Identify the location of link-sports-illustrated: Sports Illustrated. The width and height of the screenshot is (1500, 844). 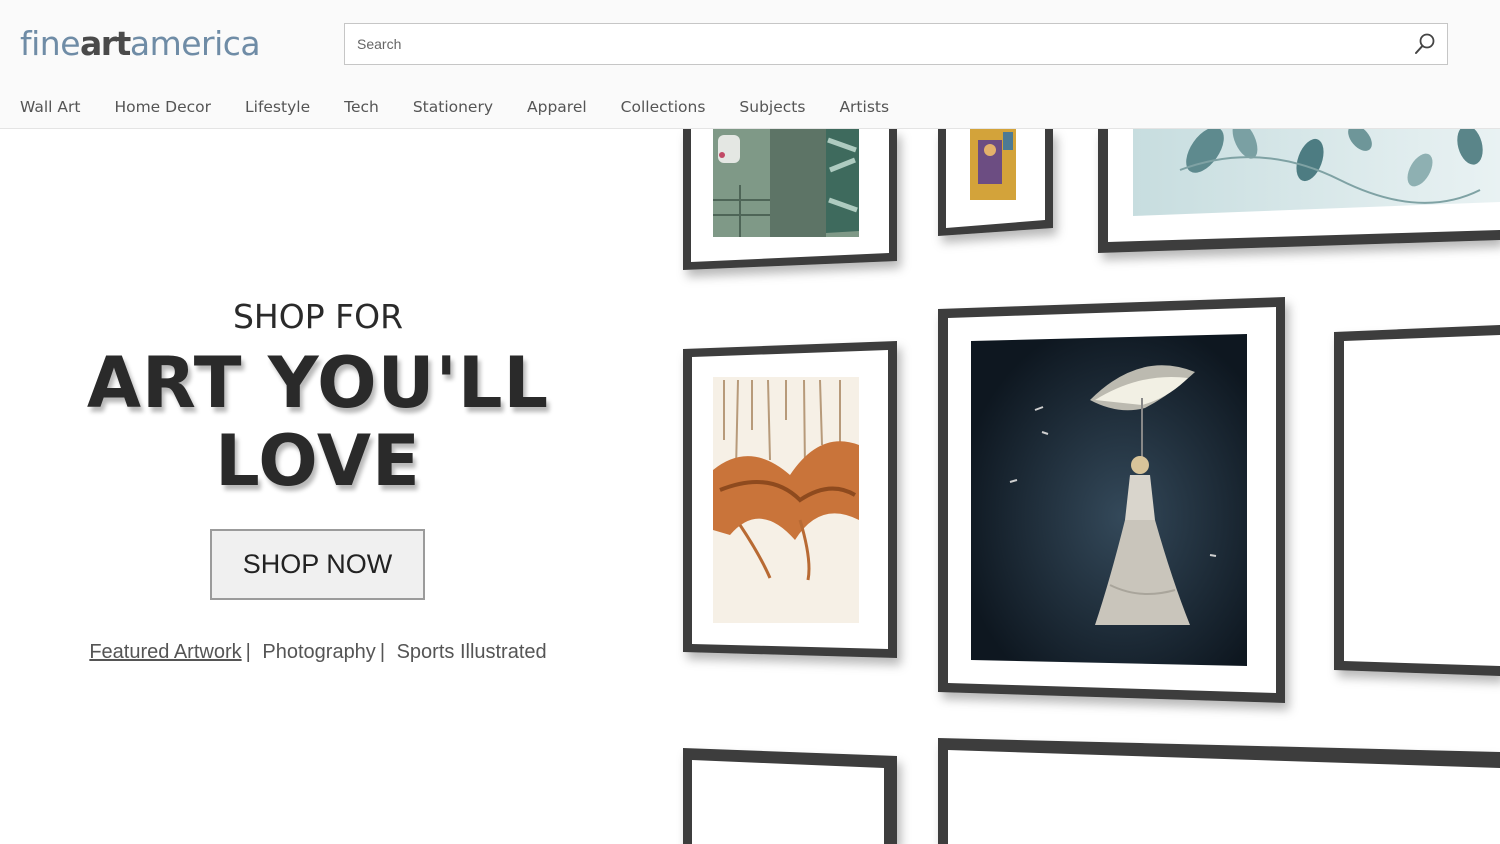
(472, 652).